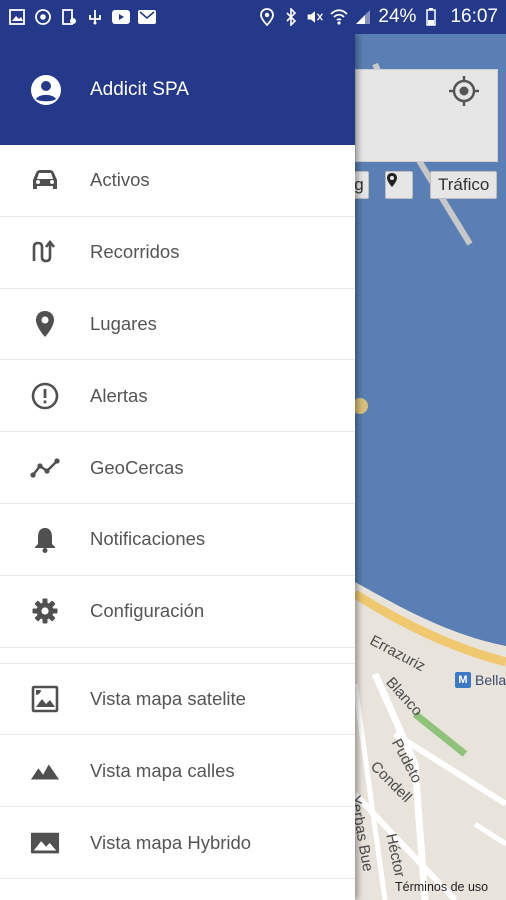  I want to click on metro-station: M Bella, so click(480, 680).